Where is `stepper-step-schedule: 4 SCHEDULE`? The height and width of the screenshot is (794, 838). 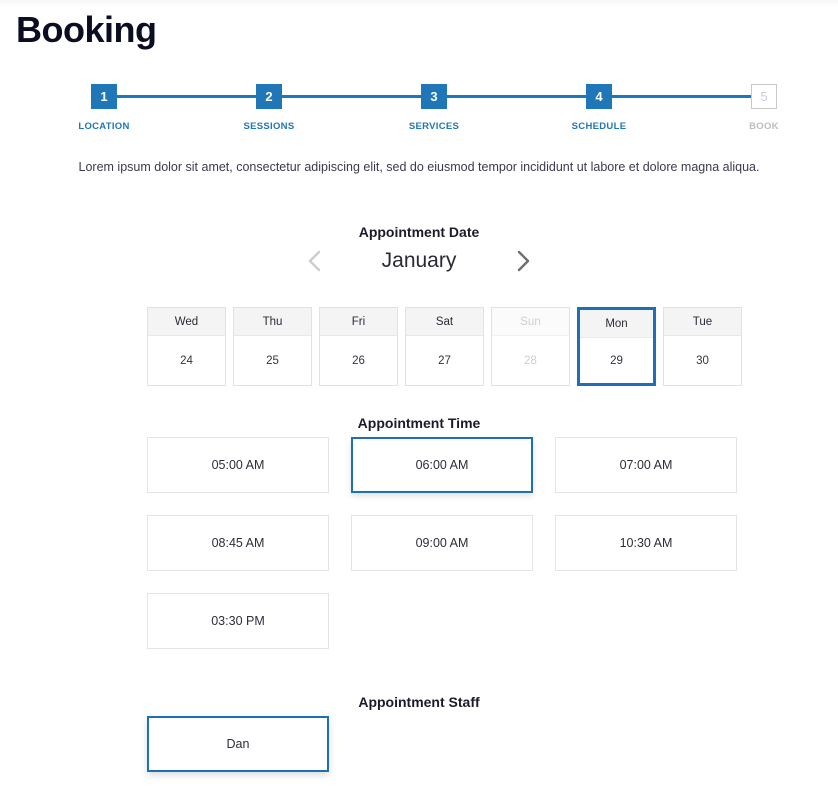 stepper-step-schedule: 4 SCHEDULE is located at coordinates (599, 108).